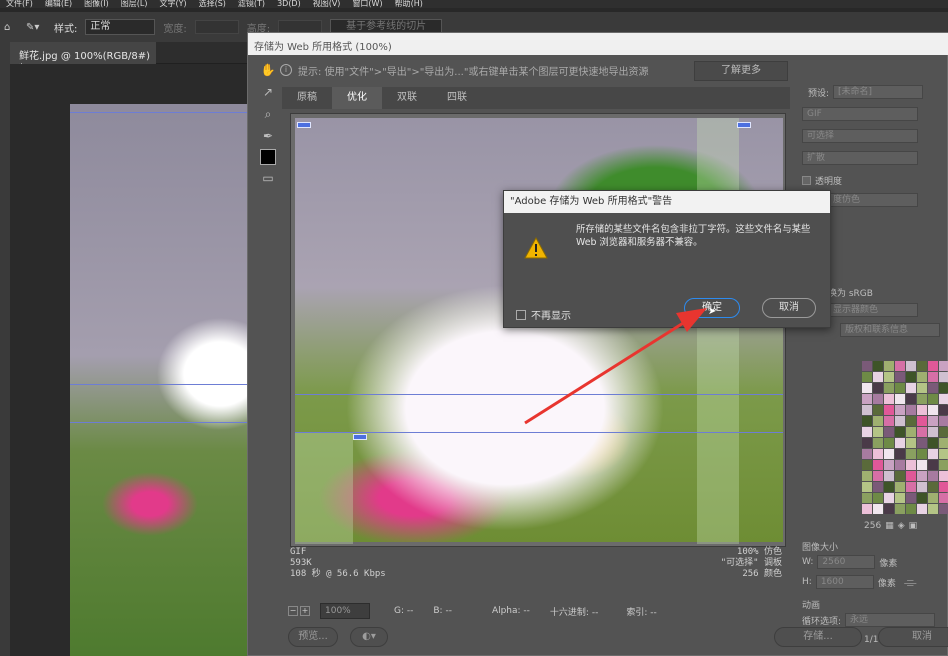 This screenshot has height=656, width=948. Describe the element at coordinates (860, 114) in the screenshot. I see `format-select: GIF` at that location.